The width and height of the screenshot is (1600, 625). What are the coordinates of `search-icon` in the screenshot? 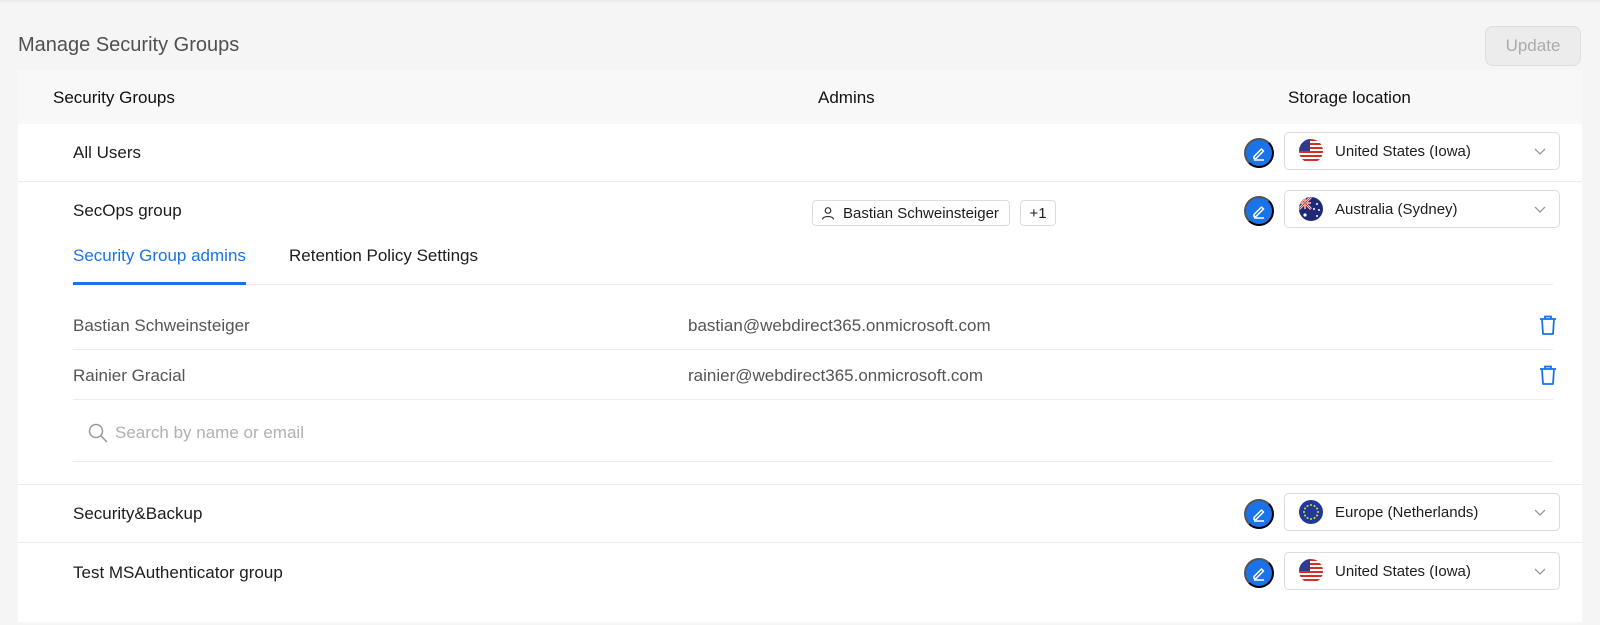 It's located at (98, 433).